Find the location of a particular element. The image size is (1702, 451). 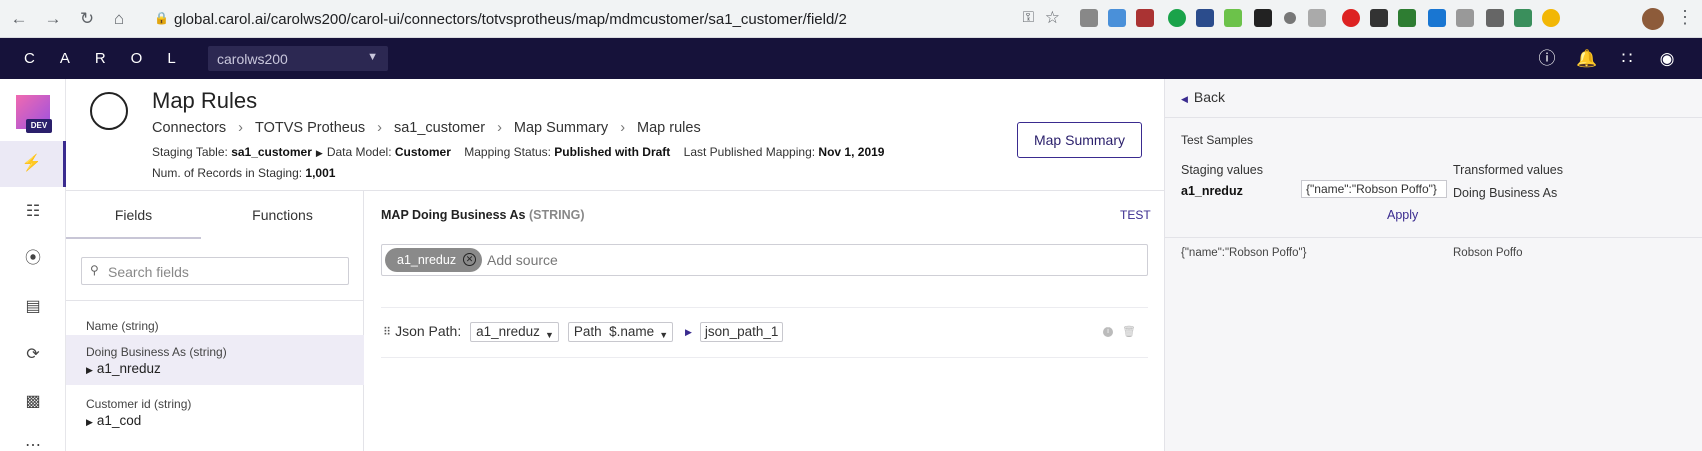

last-published-label: Last Published Mapping: is located at coordinates (749, 152).